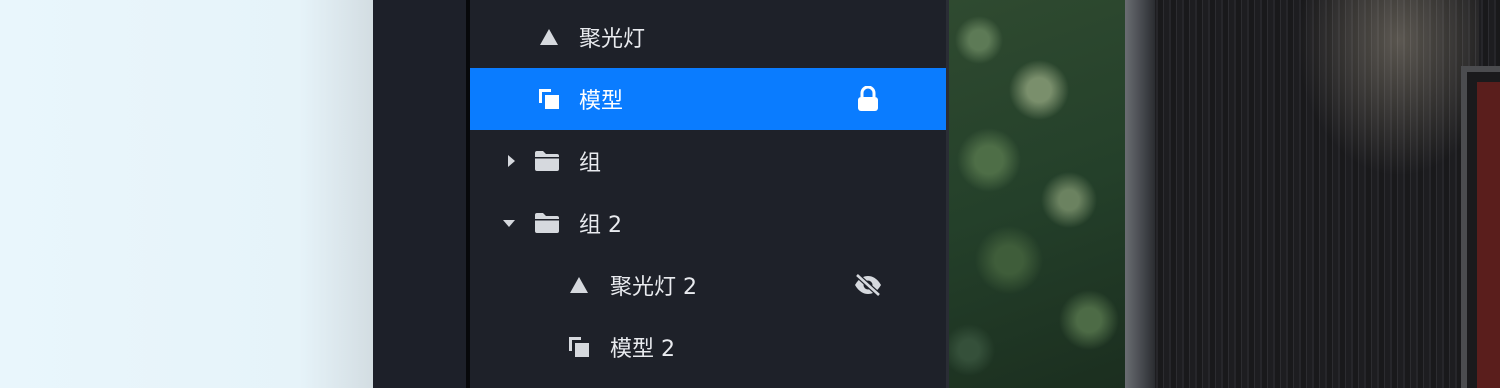 Image resolution: width=1500 pixels, height=388 pixels. What do you see at coordinates (419, 194) in the screenshot?
I see `side-toolbar` at bounding box center [419, 194].